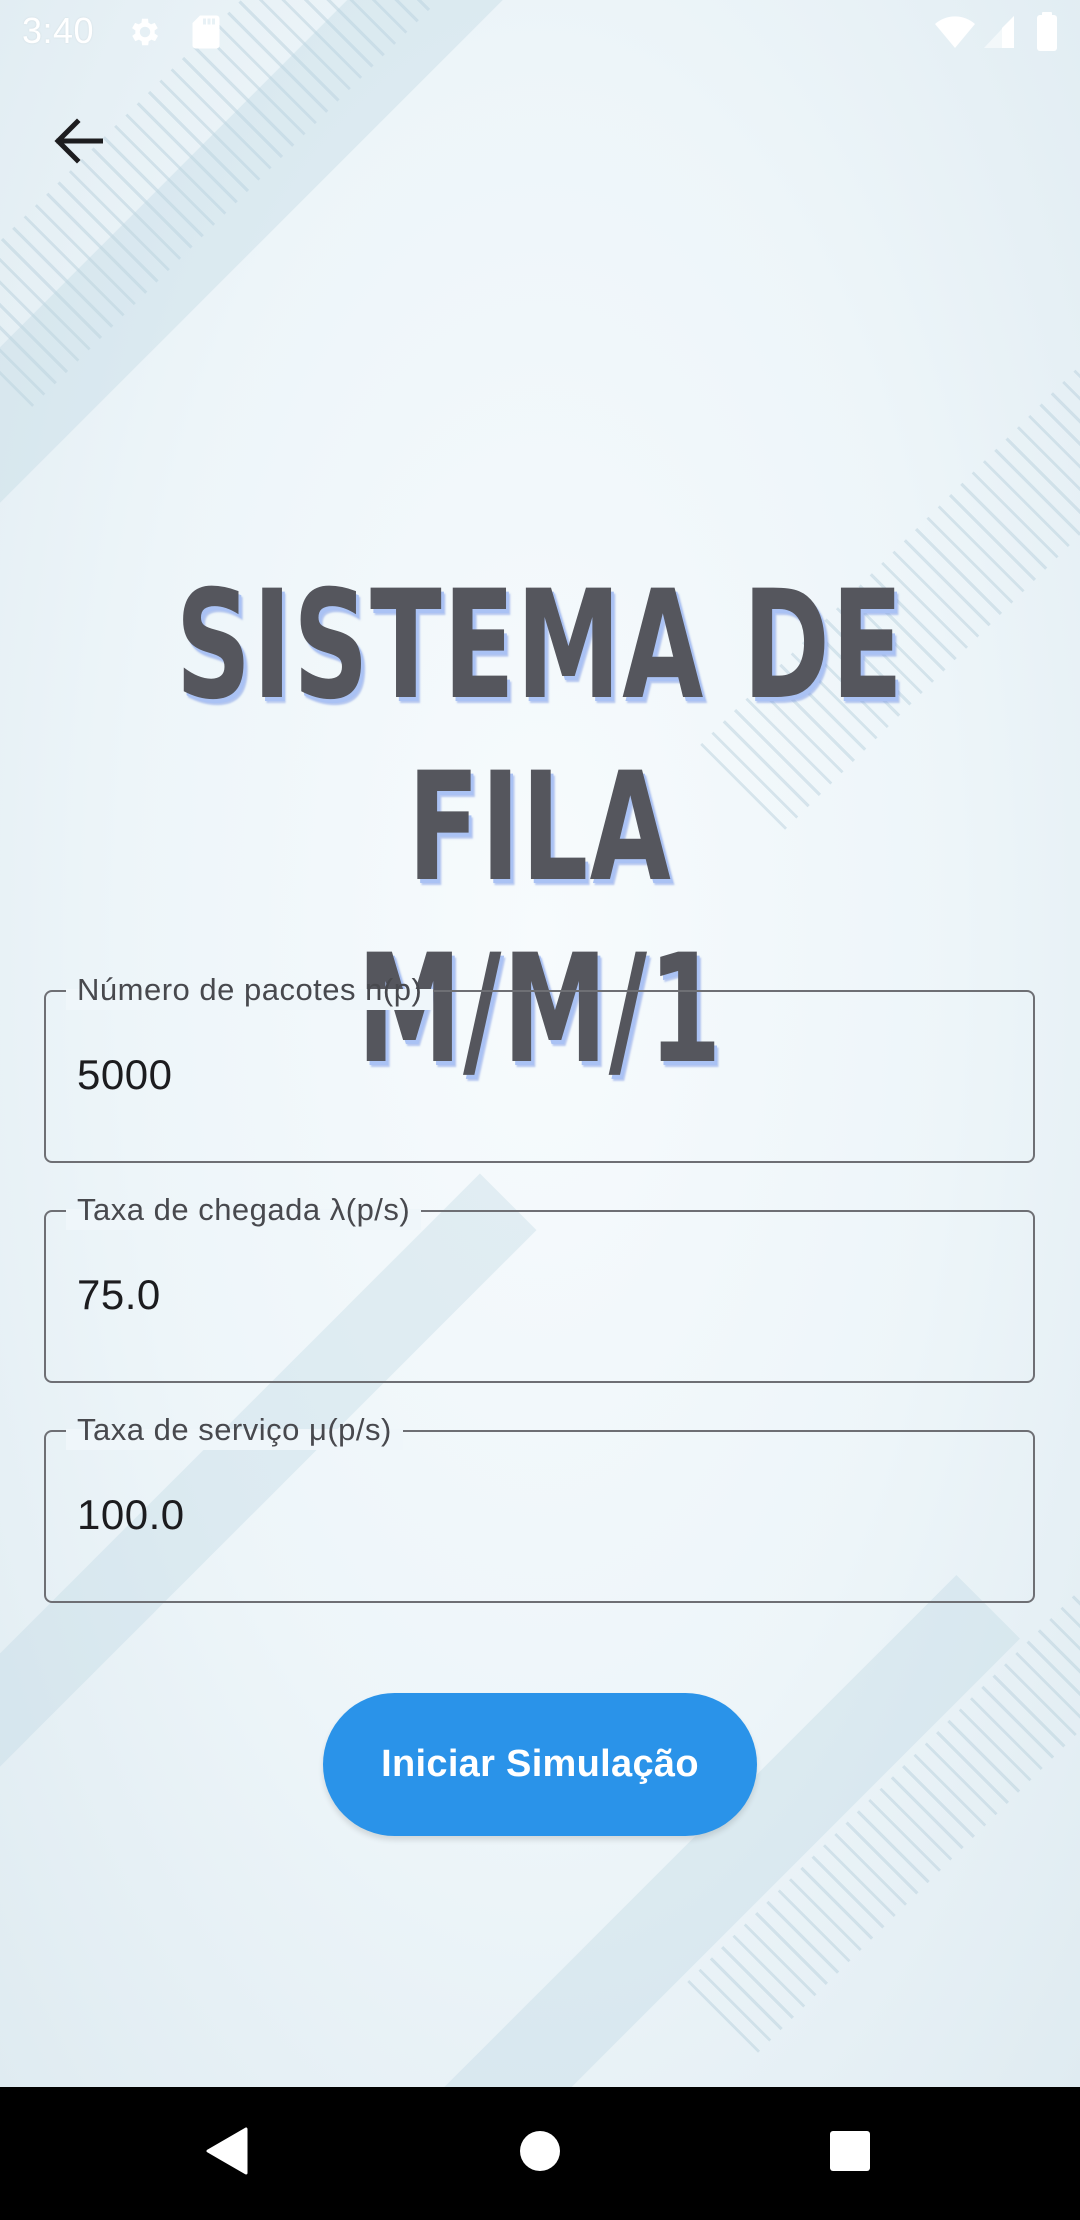  Describe the element at coordinates (540, 1764) in the screenshot. I see `start-simulation-button: Iniciar Simulação` at that location.